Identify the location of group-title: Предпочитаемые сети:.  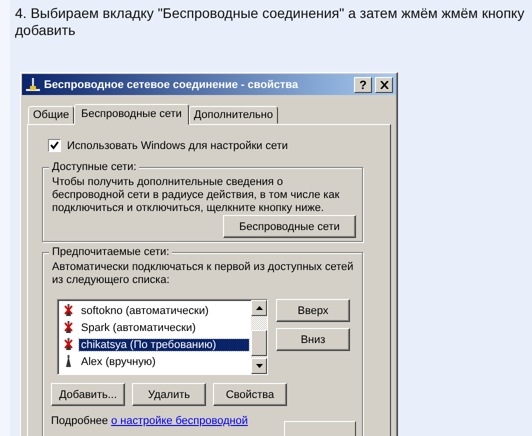
(110, 252).